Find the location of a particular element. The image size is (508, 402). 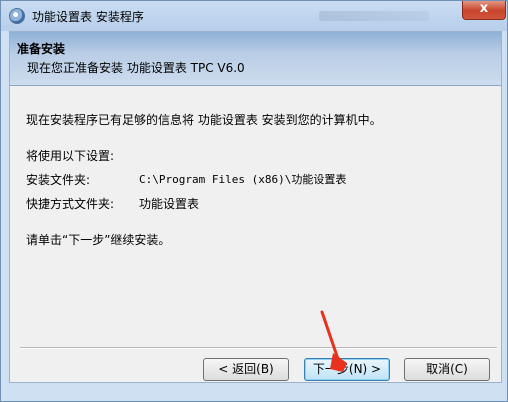

close-button: x is located at coordinates (484, 10).